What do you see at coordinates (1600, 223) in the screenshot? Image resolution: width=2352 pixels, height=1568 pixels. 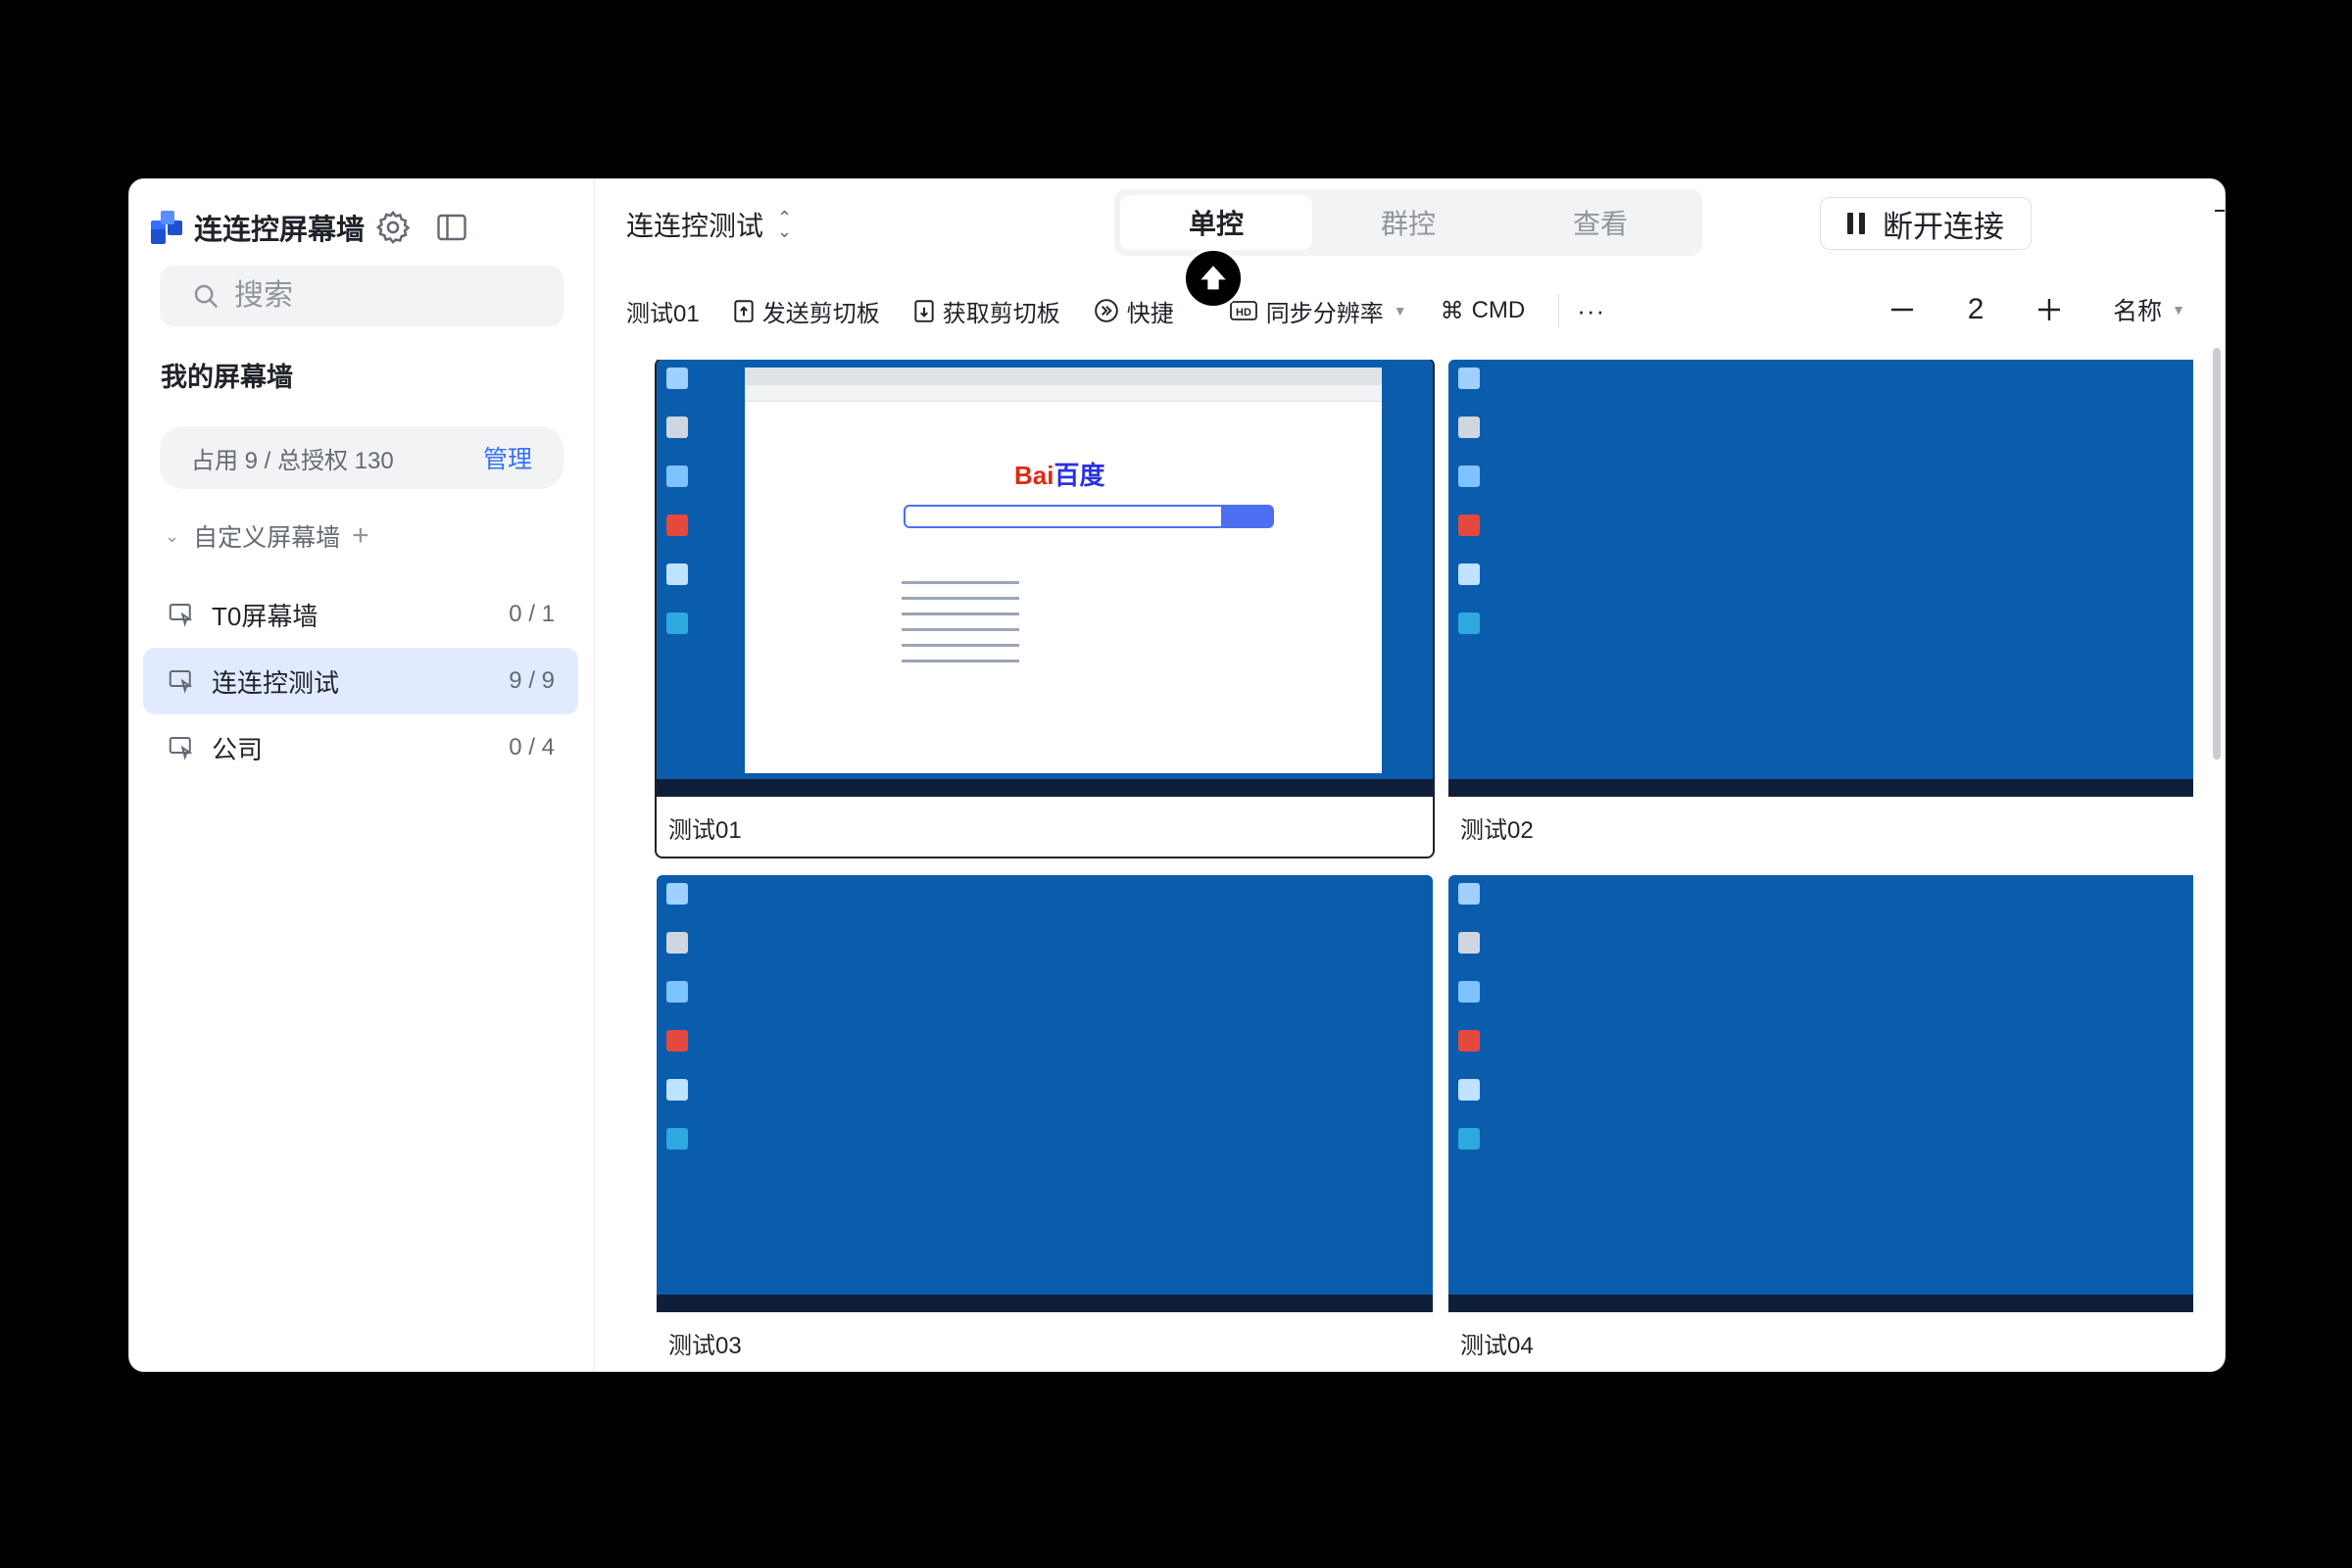 I see `tab-view: 查看` at bounding box center [1600, 223].